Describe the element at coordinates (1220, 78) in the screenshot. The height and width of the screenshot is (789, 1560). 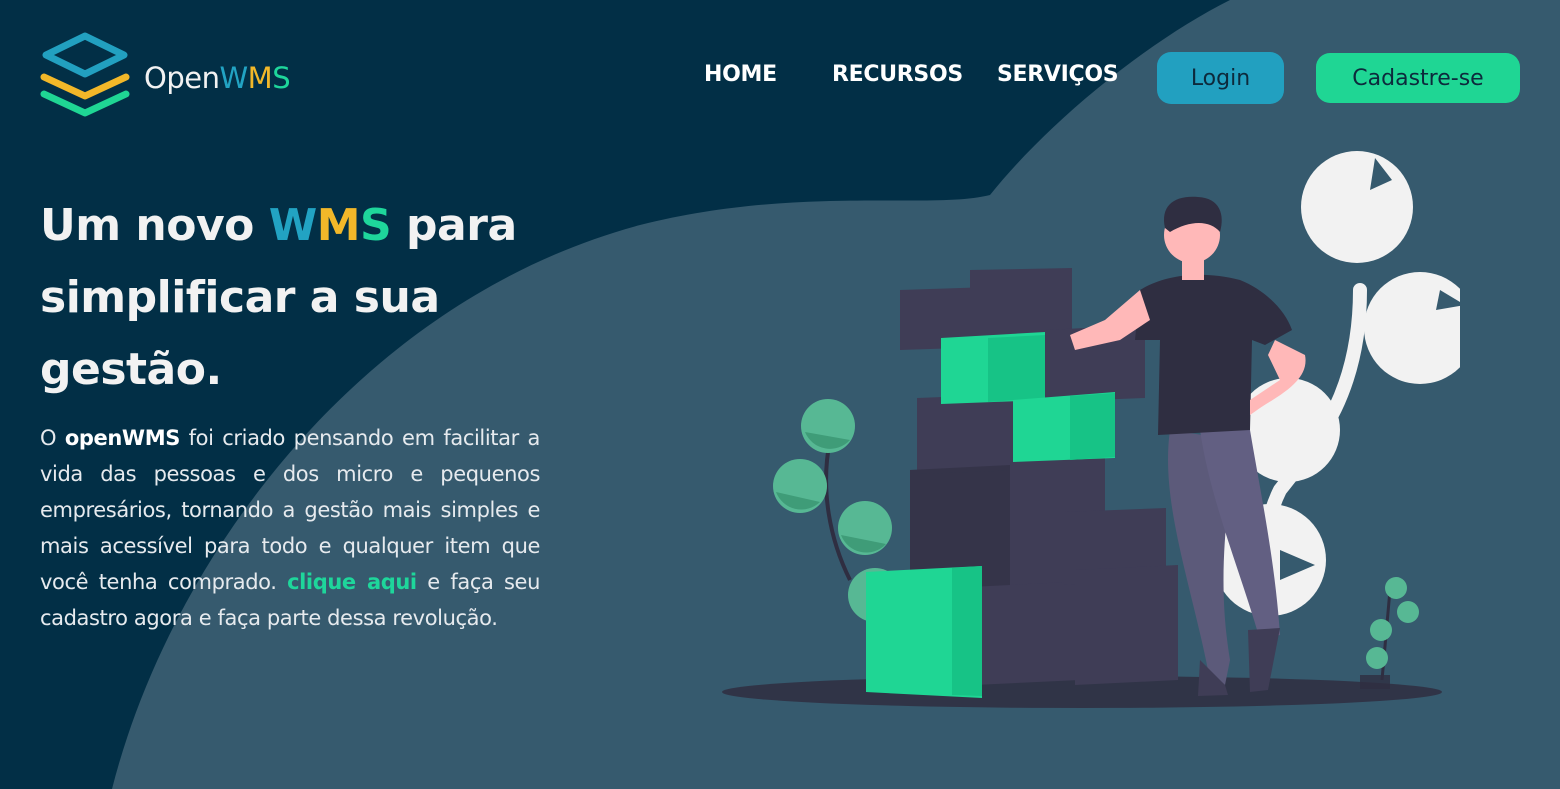
I see `login-button: Login` at that location.